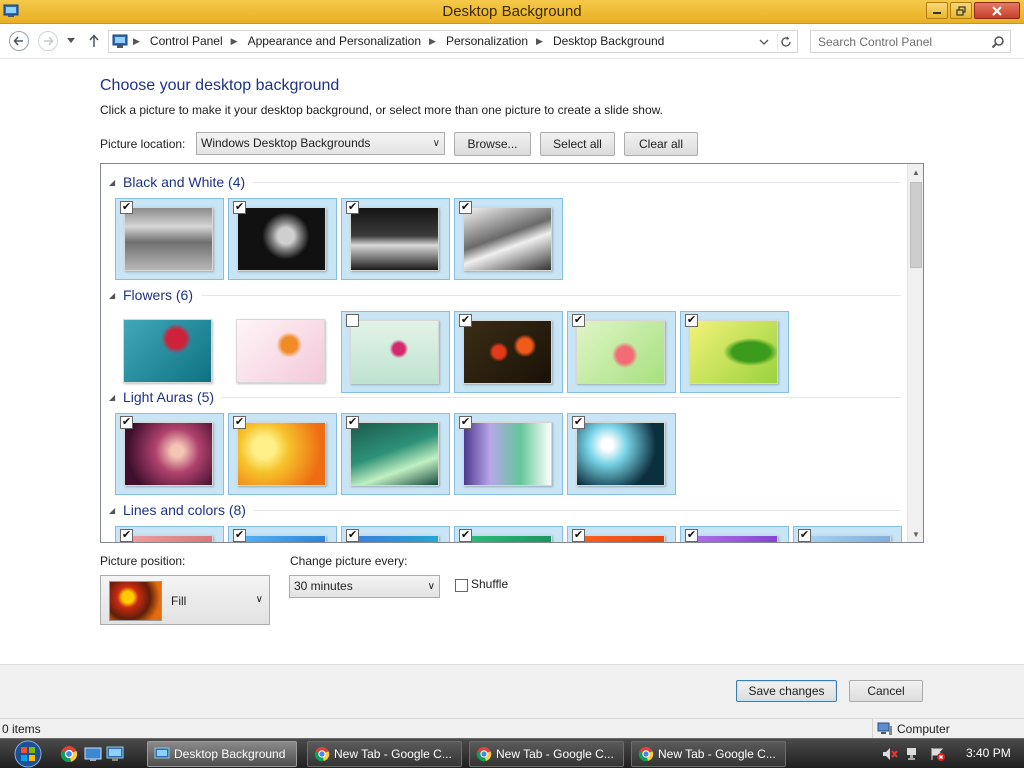 The width and height of the screenshot is (1024, 768). I want to click on close-button, so click(997, 10).